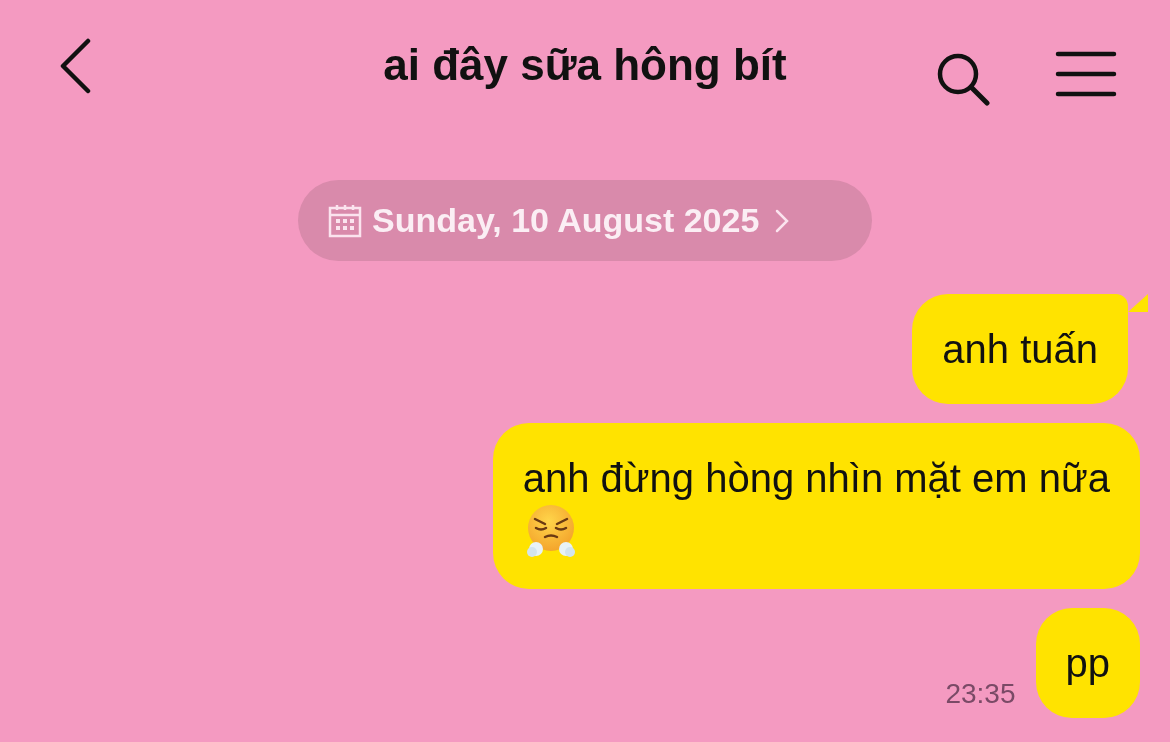  I want to click on chevron-icon, so click(782, 220).